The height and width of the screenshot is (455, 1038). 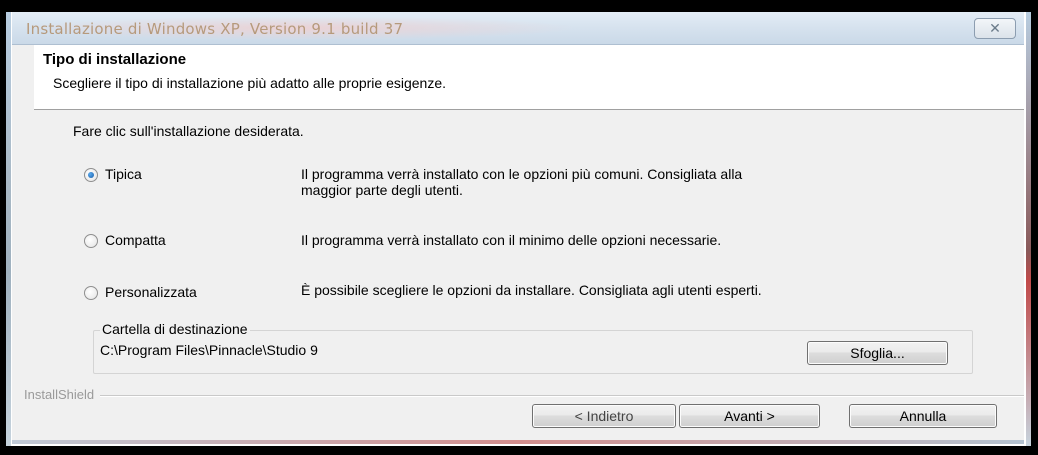 What do you see at coordinates (382, 190) in the screenshot?
I see `option-desc-tipica-line2: maggior parte degli utenti.` at bounding box center [382, 190].